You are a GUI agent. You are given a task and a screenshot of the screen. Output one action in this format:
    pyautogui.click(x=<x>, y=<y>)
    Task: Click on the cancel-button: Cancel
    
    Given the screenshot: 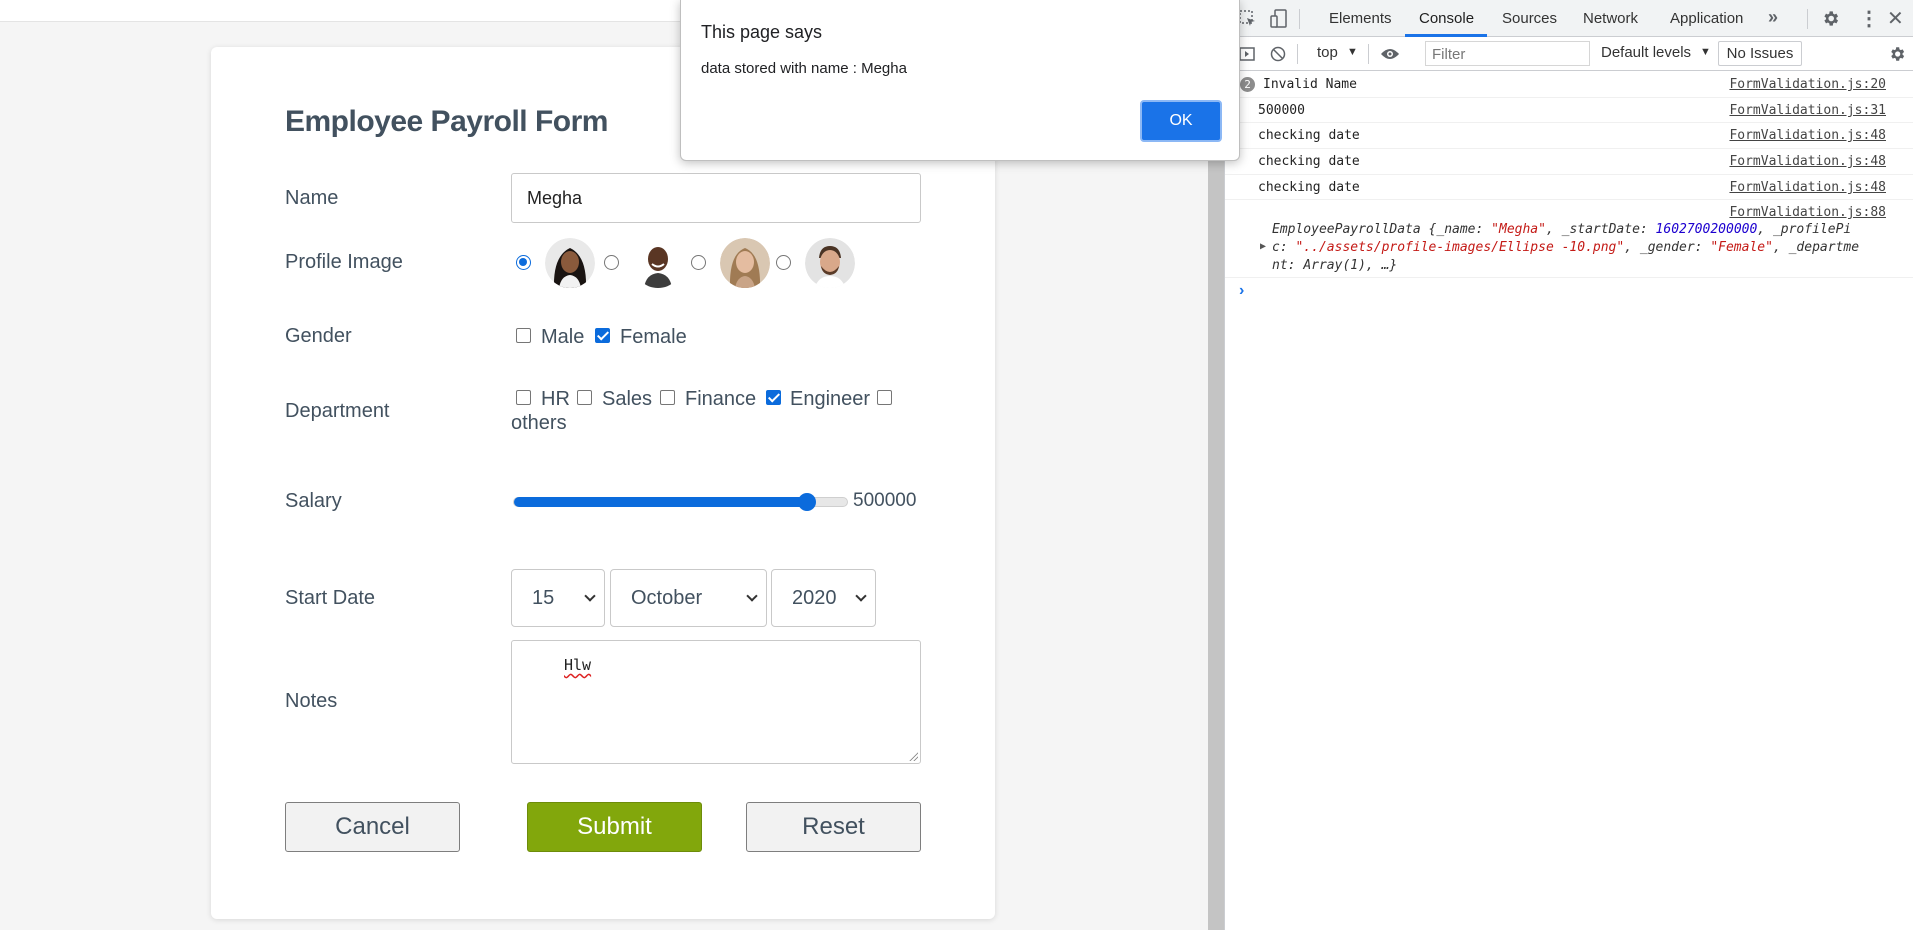 What is the action you would take?
    pyautogui.click(x=372, y=827)
    